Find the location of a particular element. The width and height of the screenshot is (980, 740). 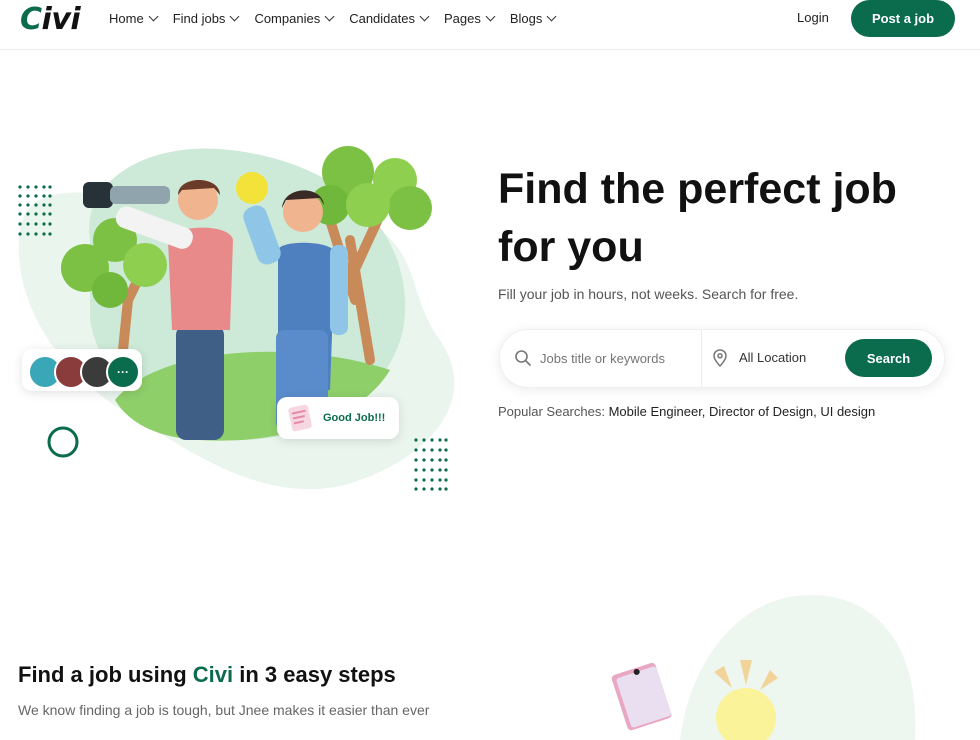

keyword-input is located at coordinates (615, 358).